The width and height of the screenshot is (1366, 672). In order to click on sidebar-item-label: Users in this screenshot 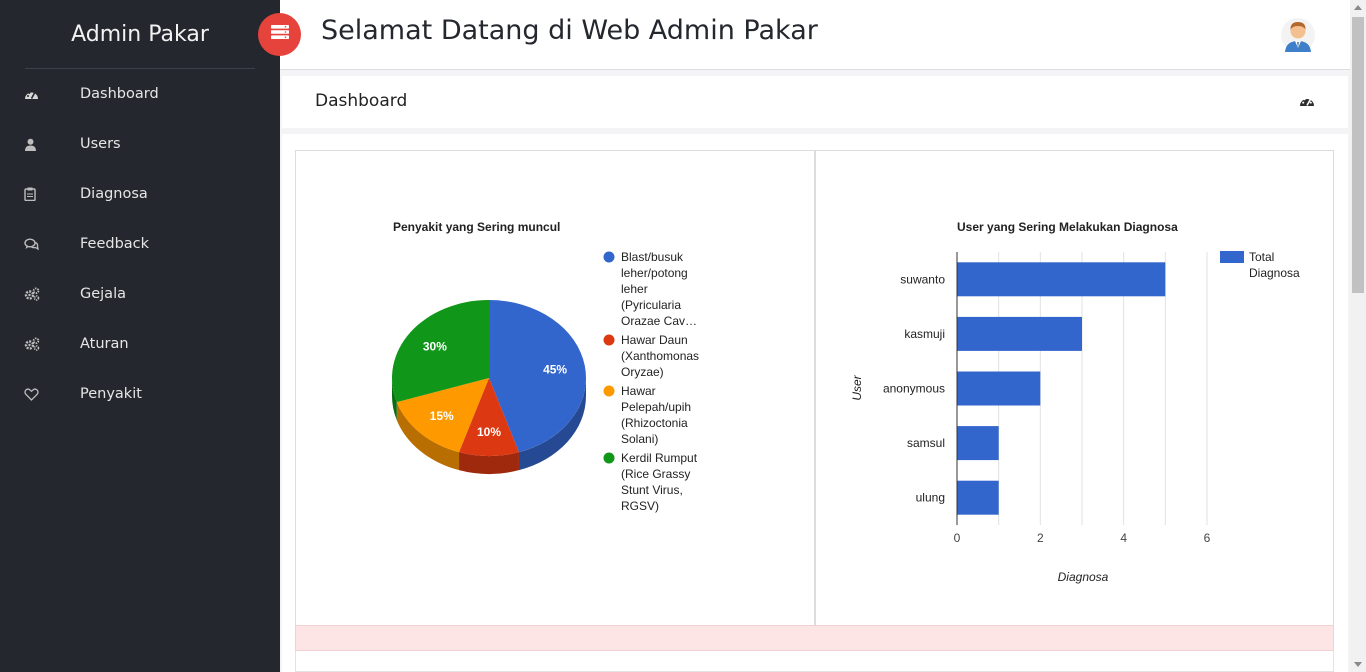, I will do `click(100, 144)`.